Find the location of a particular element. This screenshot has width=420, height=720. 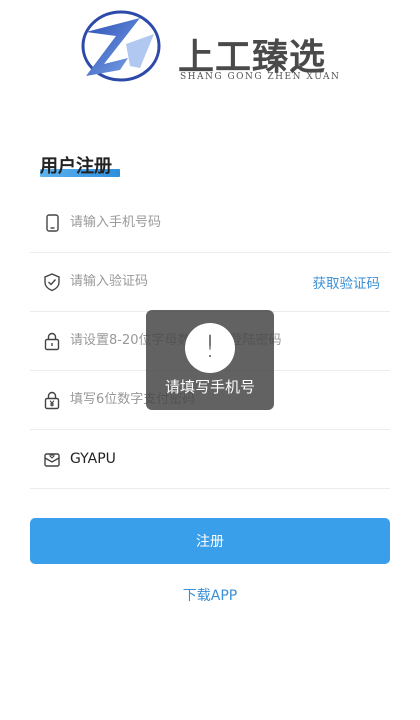

verify-code-row: 获取验证码 is located at coordinates (210, 282).